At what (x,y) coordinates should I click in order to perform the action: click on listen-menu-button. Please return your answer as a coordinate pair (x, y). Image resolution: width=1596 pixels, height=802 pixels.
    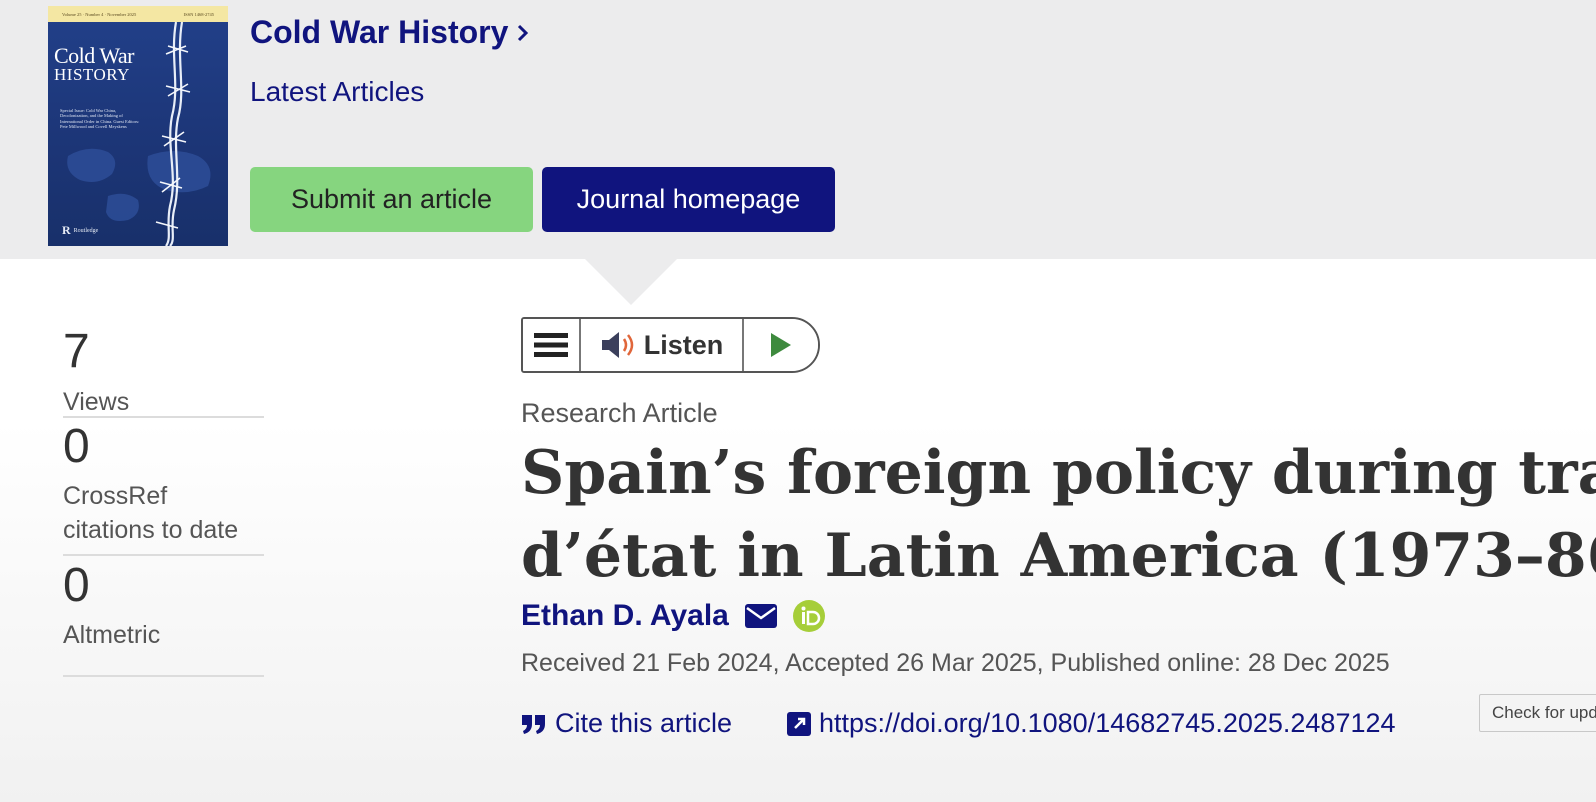
    Looking at the image, I should click on (552, 345).